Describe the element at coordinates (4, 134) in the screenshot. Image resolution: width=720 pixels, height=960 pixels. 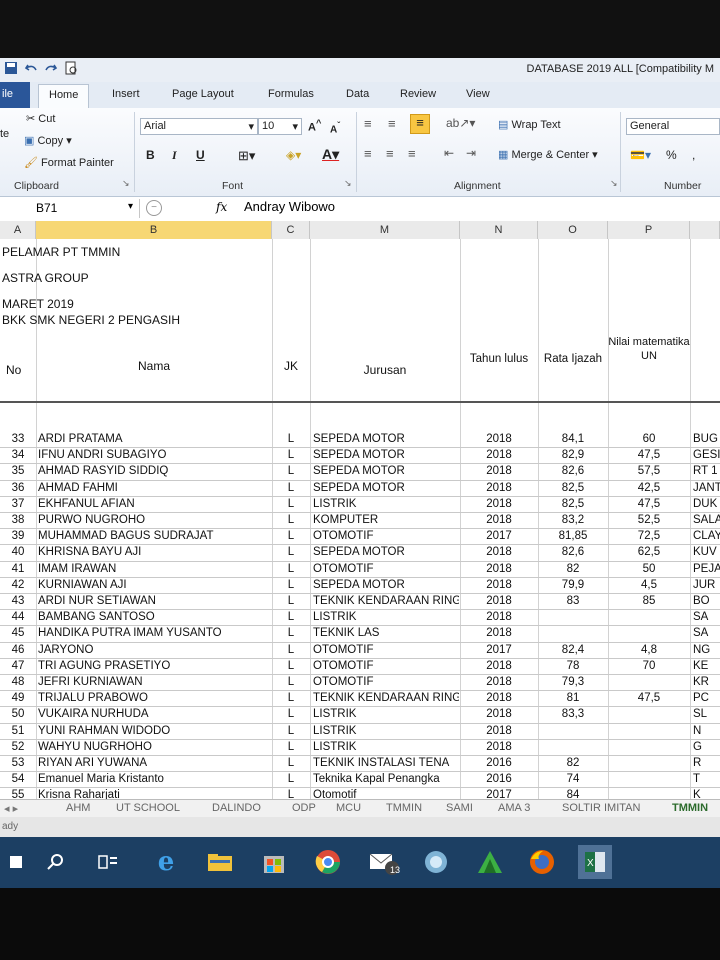
I see `paste-button: te` at that location.